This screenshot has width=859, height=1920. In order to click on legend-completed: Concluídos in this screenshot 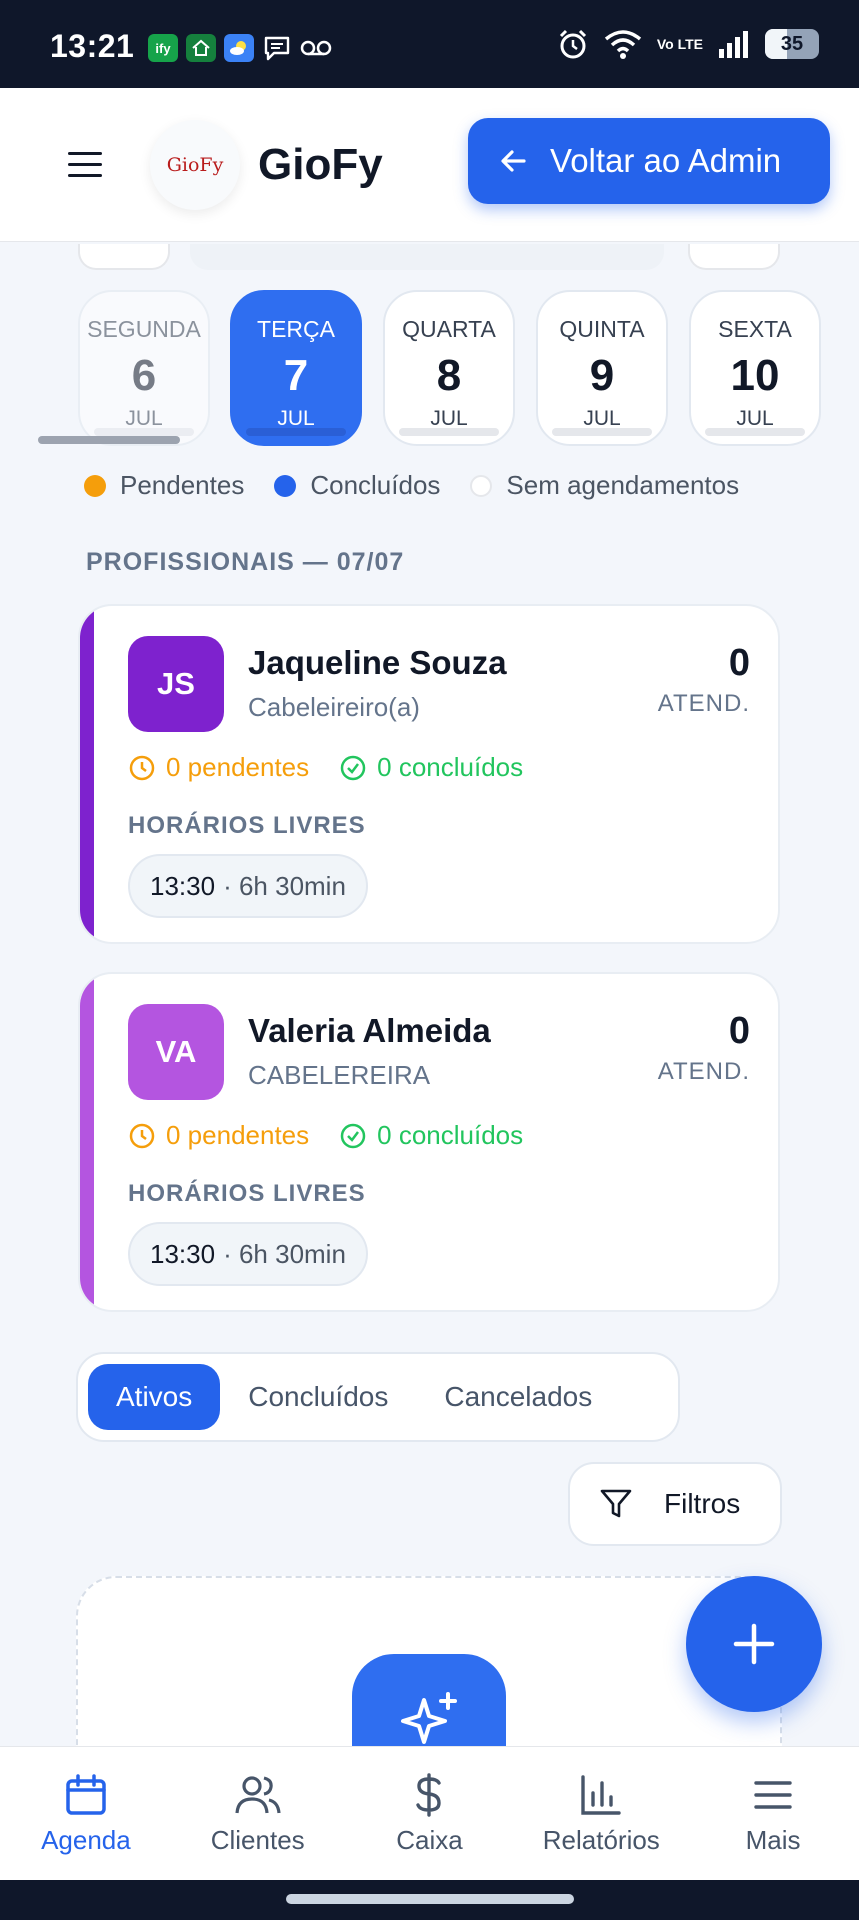, I will do `click(357, 485)`.